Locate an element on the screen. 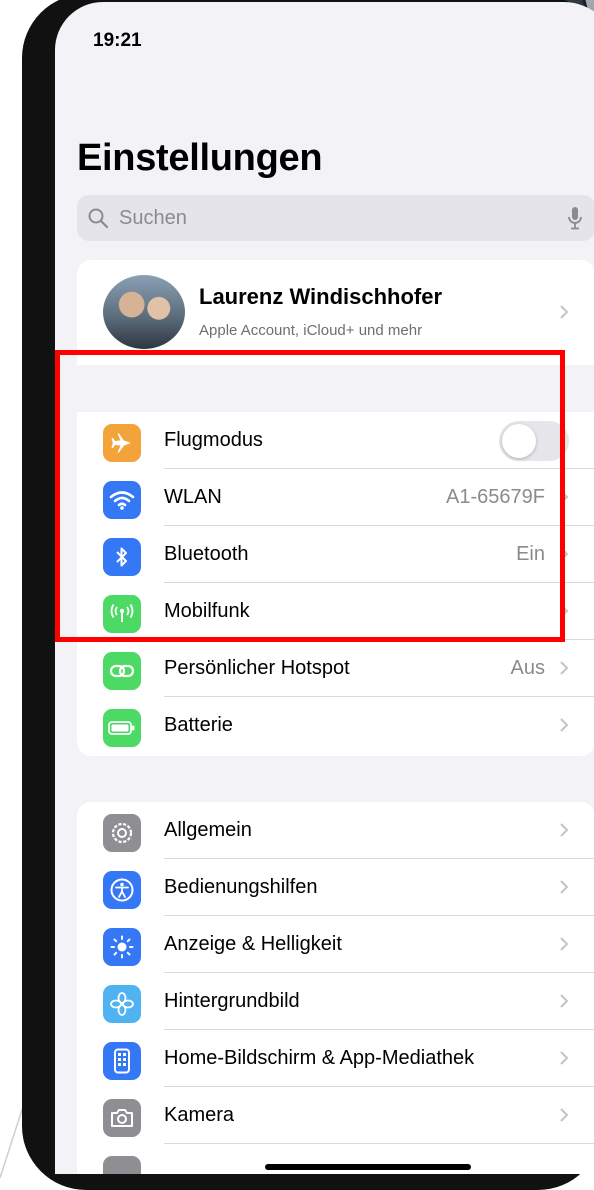  sun-icon is located at coordinates (122, 947).